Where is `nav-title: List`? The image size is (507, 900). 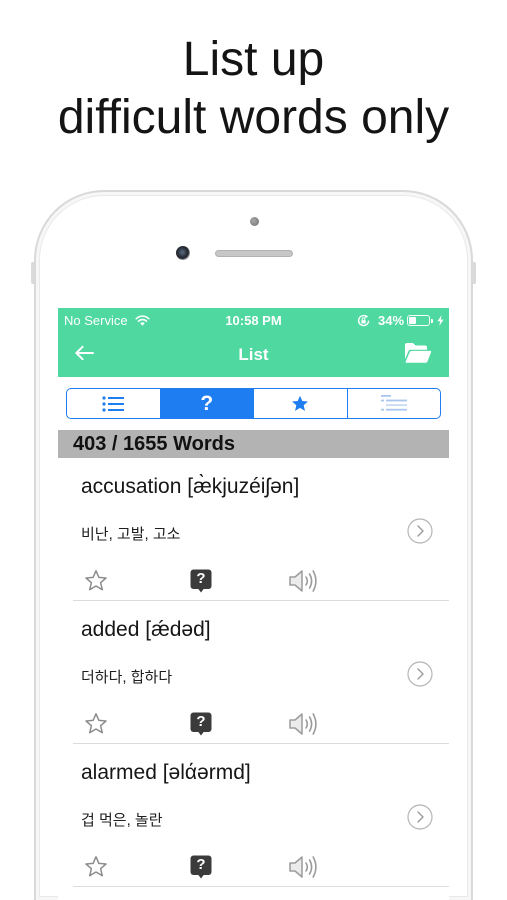 nav-title: List is located at coordinates (253, 354).